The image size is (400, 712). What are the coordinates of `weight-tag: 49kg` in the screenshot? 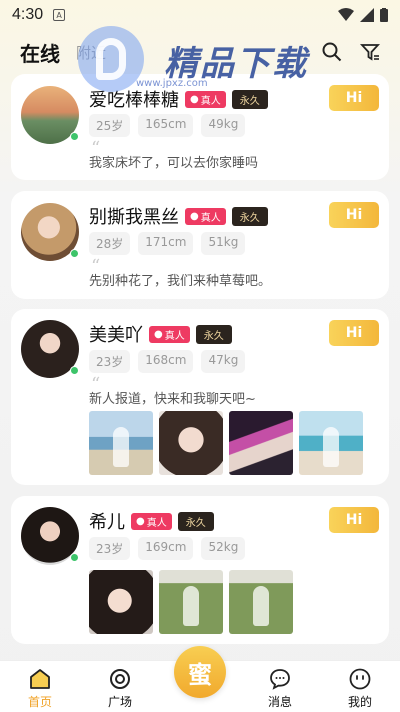 It's located at (223, 125).